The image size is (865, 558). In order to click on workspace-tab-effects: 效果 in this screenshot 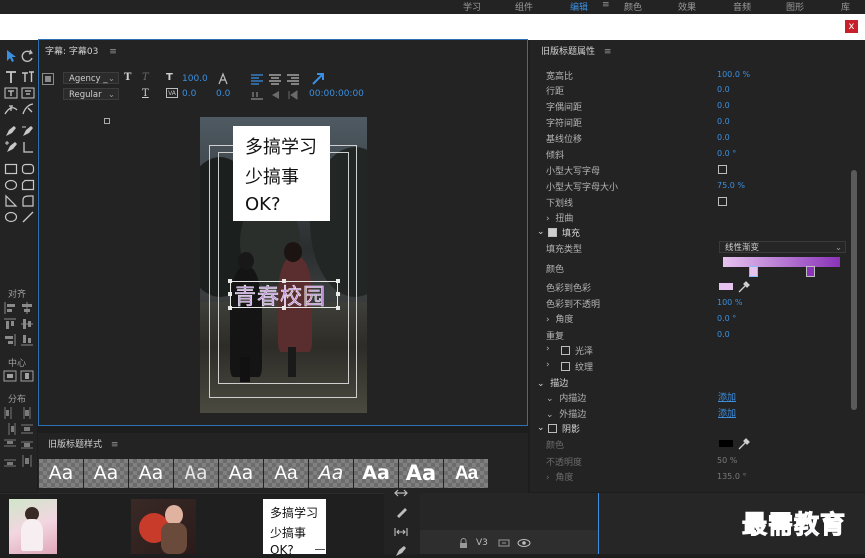, I will do `click(687, 6)`.